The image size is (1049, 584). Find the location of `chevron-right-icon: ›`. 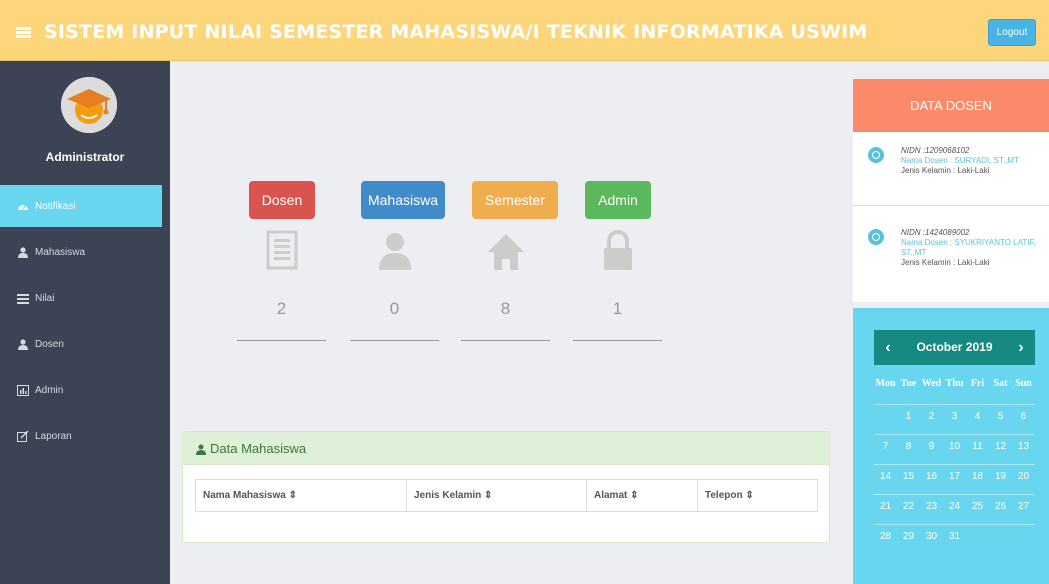

chevron-right-icon: › is located at coordinates (1021, 347).